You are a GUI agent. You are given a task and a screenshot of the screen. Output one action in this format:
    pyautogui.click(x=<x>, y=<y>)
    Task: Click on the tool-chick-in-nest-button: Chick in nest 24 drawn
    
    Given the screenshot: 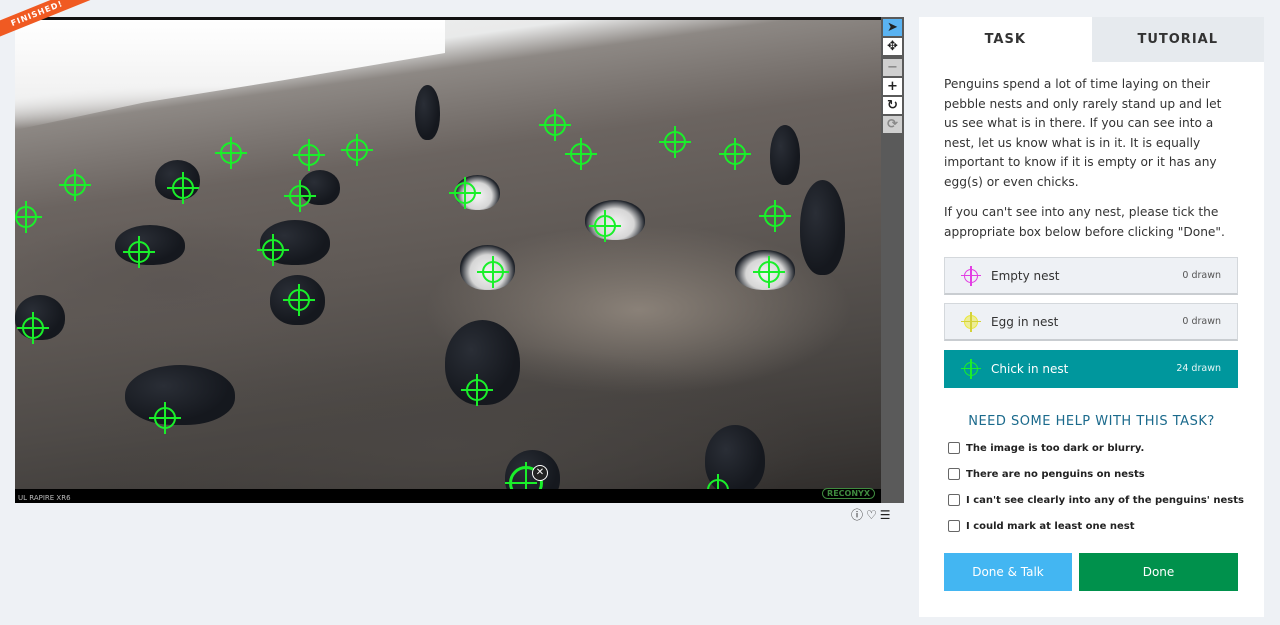 What is the action you would take?
    pyautogui.click(x=1091, y=369)
    